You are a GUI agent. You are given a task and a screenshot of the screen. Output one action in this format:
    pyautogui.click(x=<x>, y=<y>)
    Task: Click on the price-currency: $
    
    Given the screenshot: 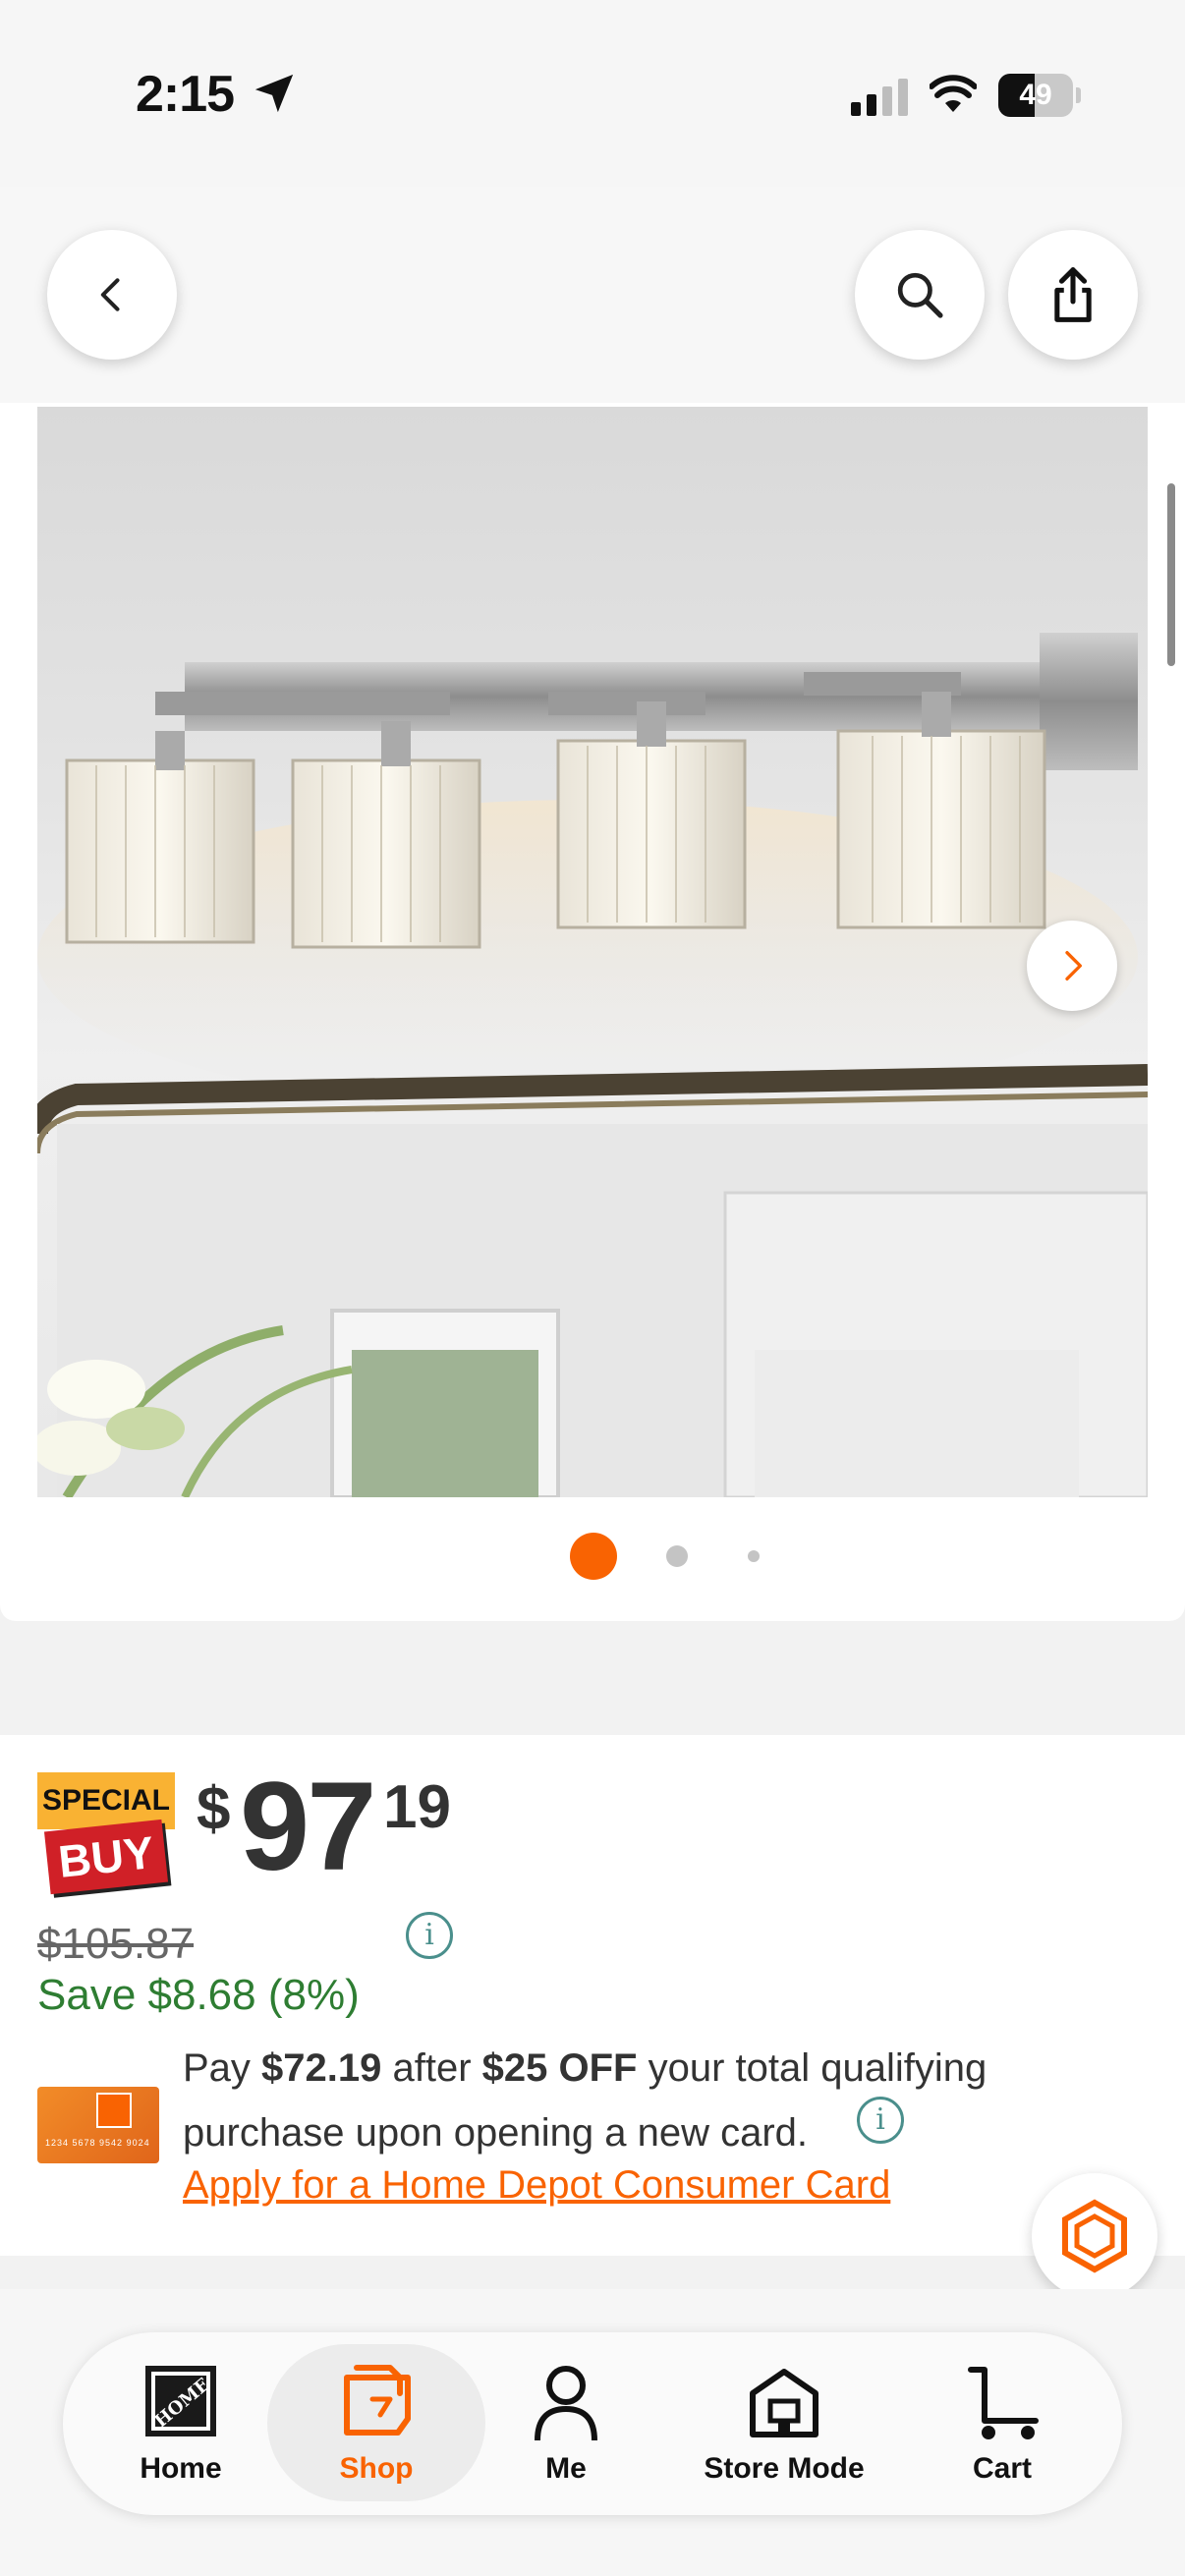 What is the action you would take?
    pyautogui.click(x=214, y=1809)
    